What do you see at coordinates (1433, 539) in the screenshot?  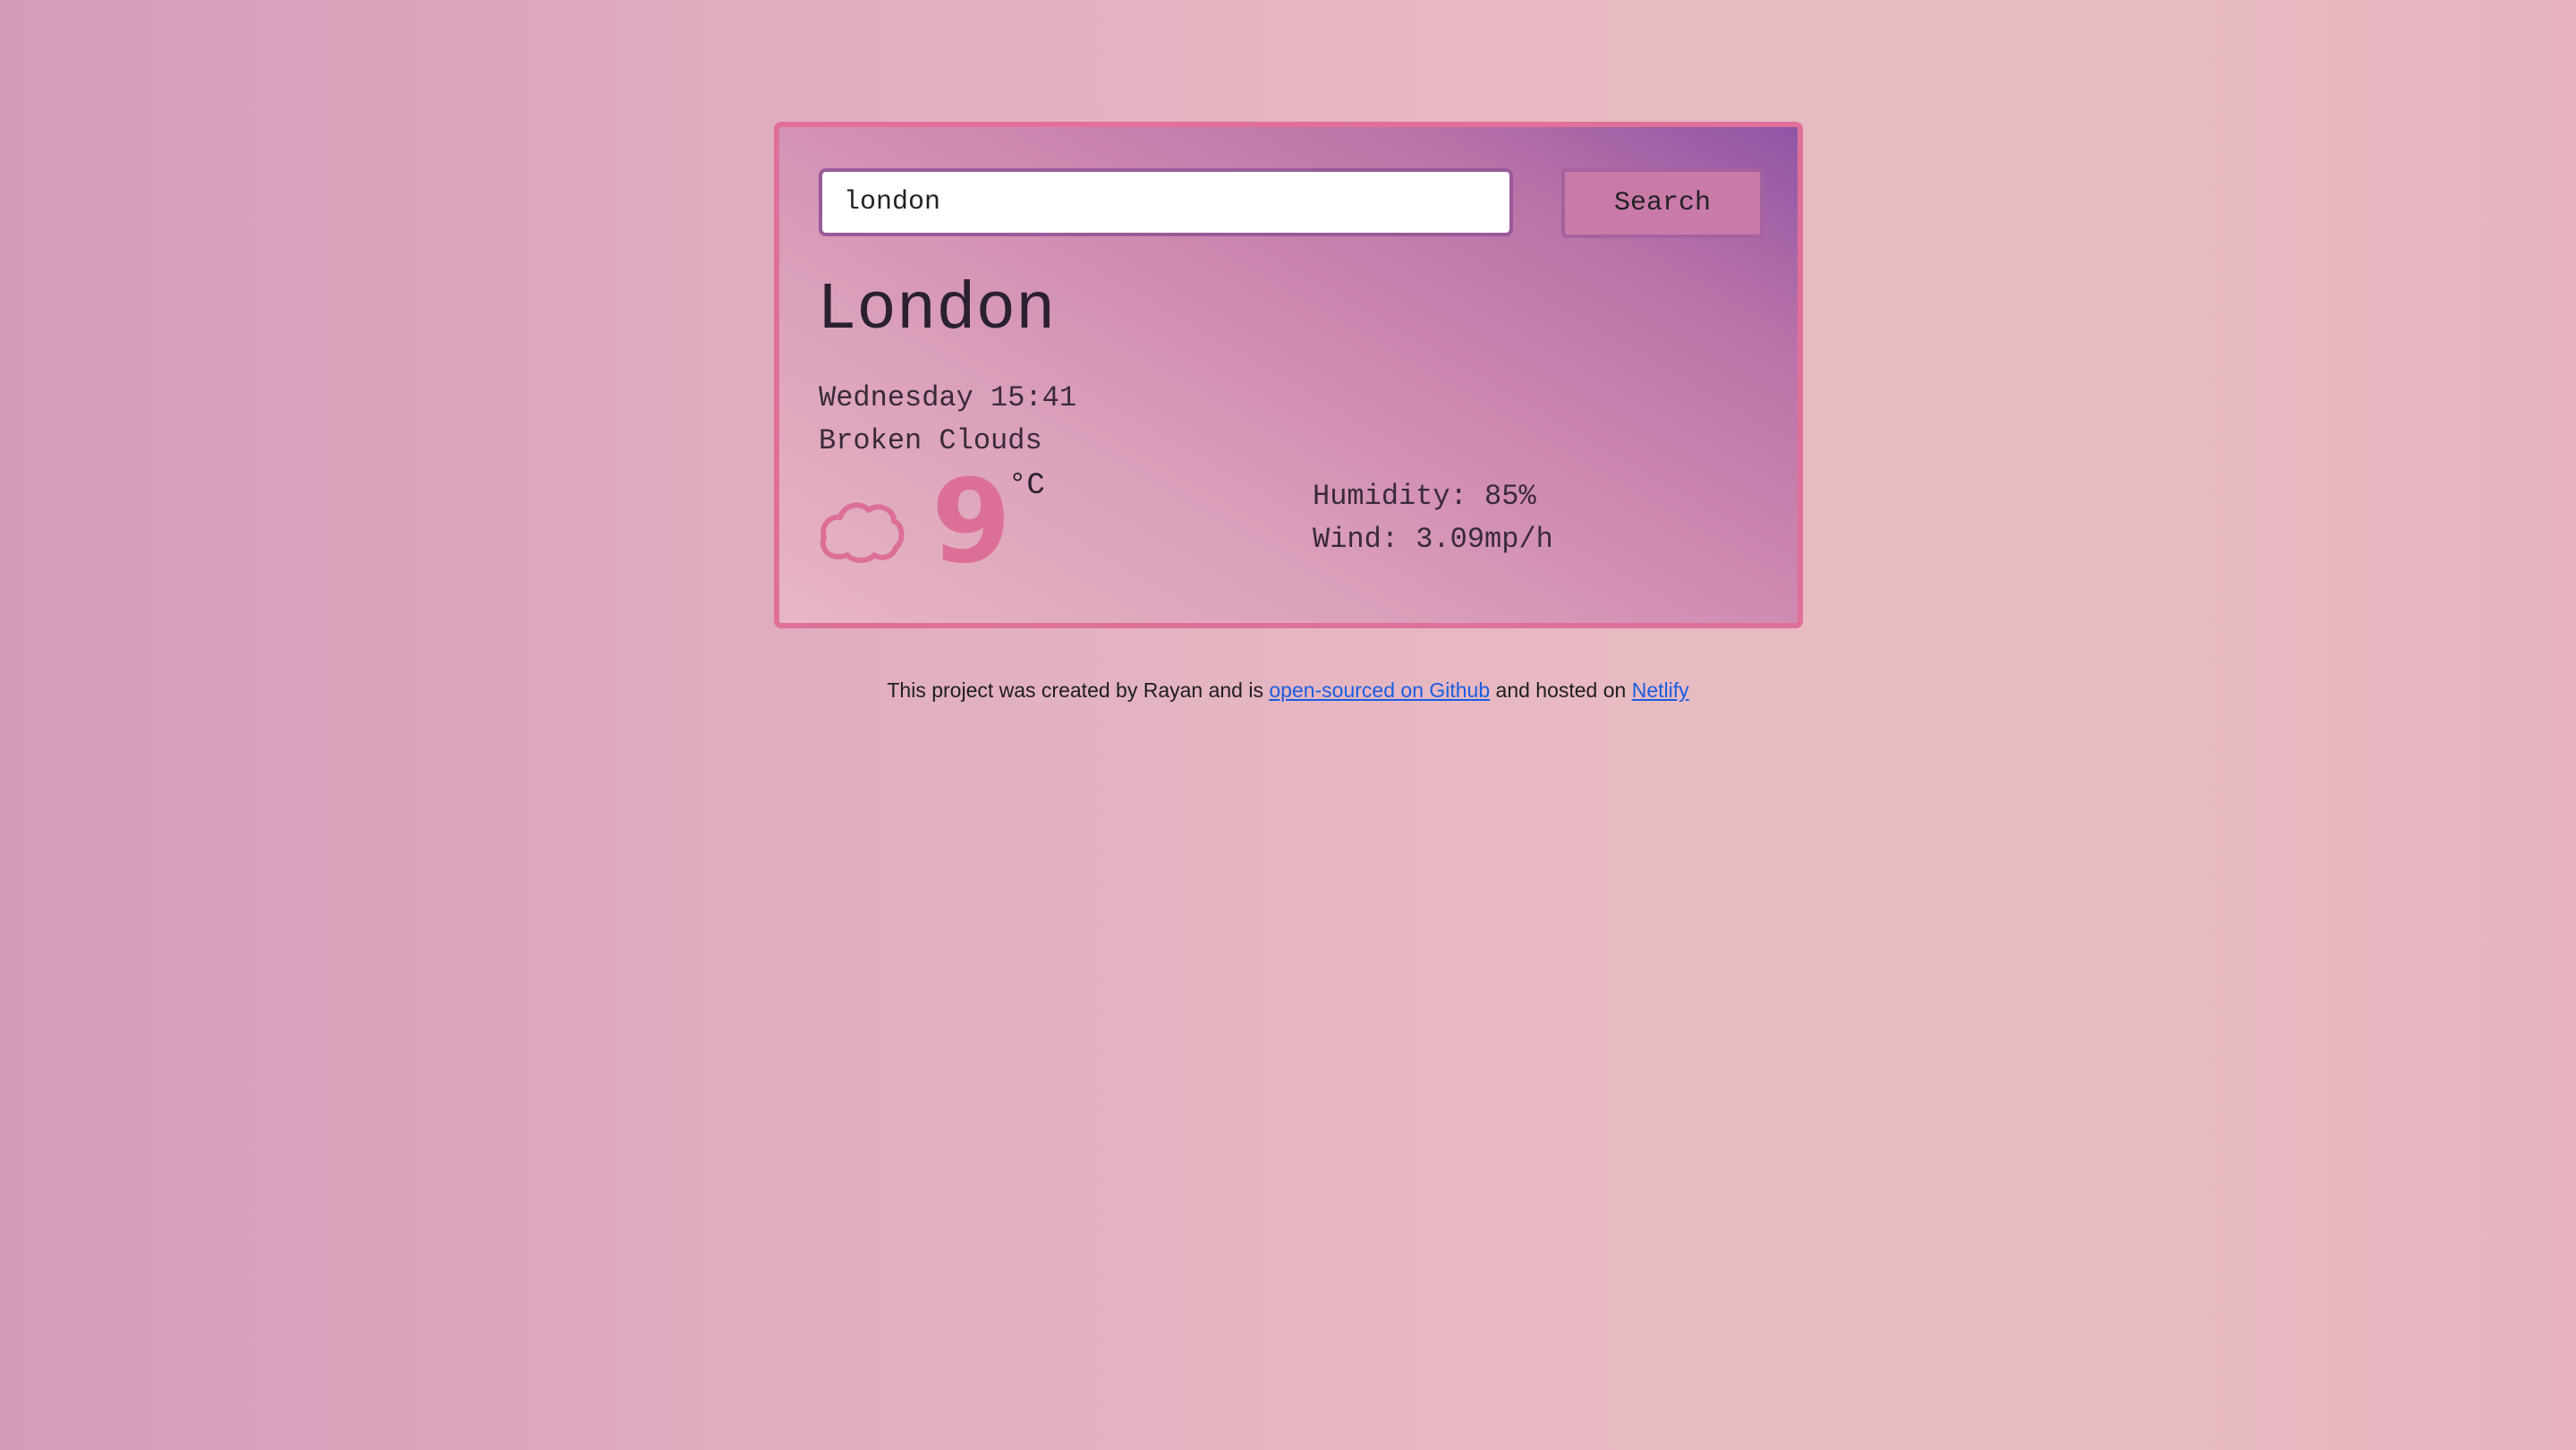 I see `wind-text: Wind: 3.09mp/h` at bounding box center [1433, 539].